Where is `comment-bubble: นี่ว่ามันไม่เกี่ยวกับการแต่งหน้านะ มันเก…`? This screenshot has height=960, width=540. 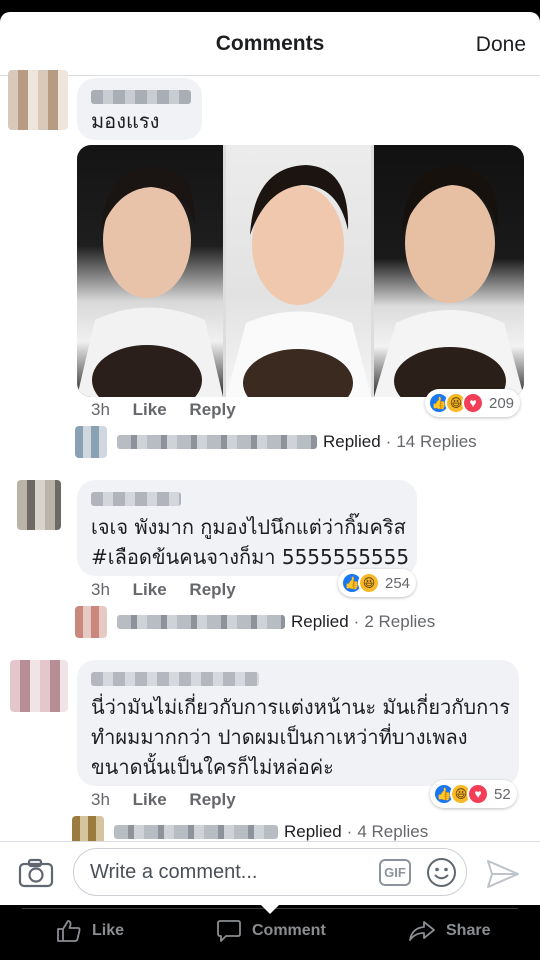 comment-bubble: นี่ว่ามันไม่เกี่ยวกับการแต่งหน้านะ มันเก… is located at coordinates (298, 723).